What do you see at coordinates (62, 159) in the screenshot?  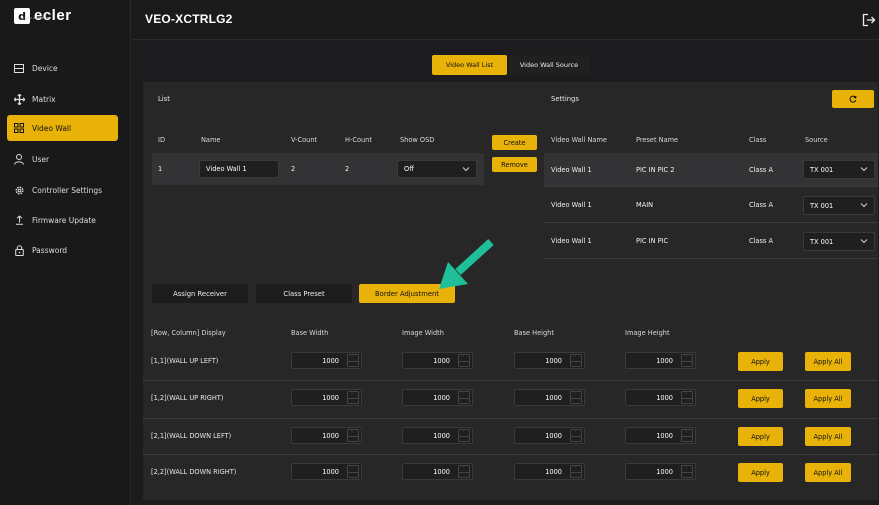 I see `sidebar-item-user: User` at bounding box center [62, 159].